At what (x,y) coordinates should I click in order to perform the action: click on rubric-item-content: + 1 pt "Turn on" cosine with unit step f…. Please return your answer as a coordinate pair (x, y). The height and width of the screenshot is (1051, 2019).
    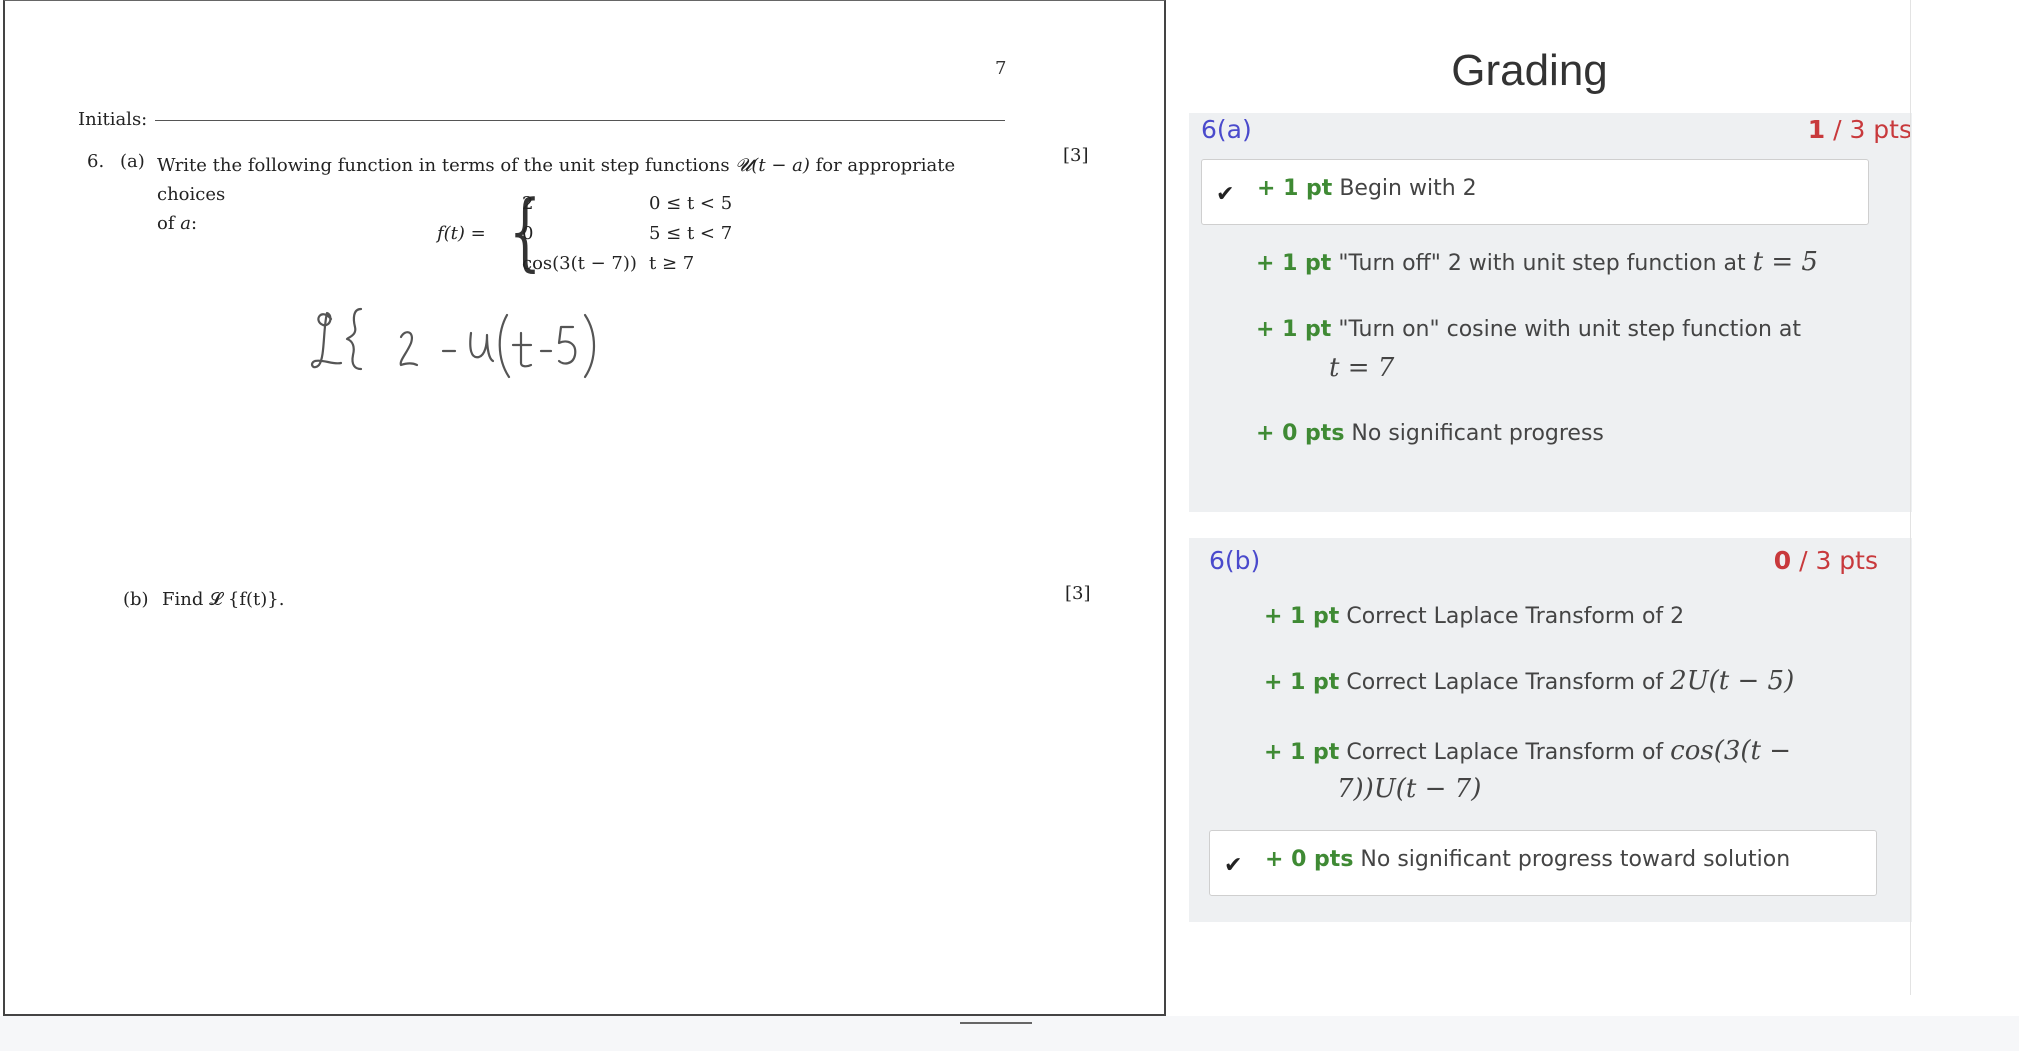
    Looking at the image, I should click on (1528, 330).